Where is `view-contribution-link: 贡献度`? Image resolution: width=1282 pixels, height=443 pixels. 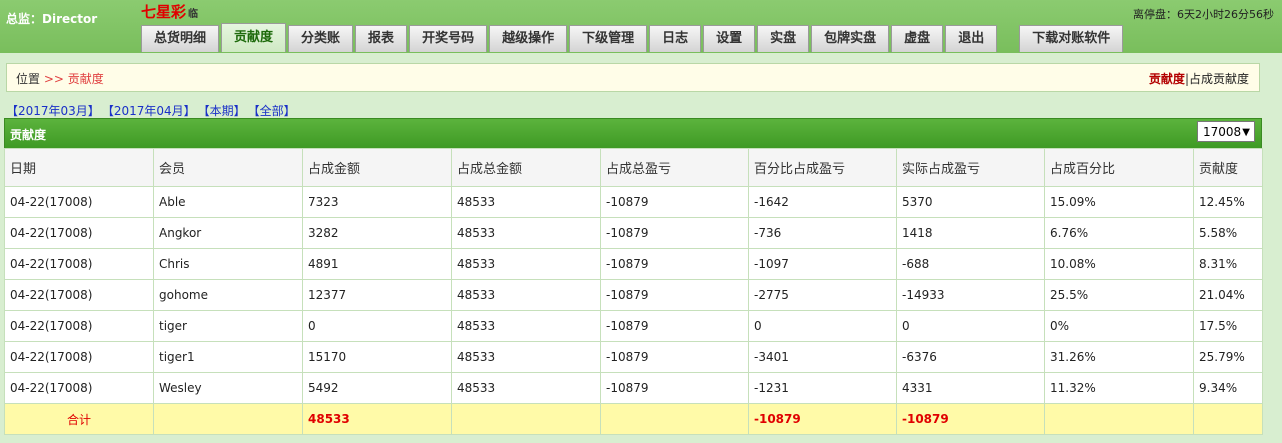 view-contribution-link: 贡献度 is located at coordinates (1167, 79).